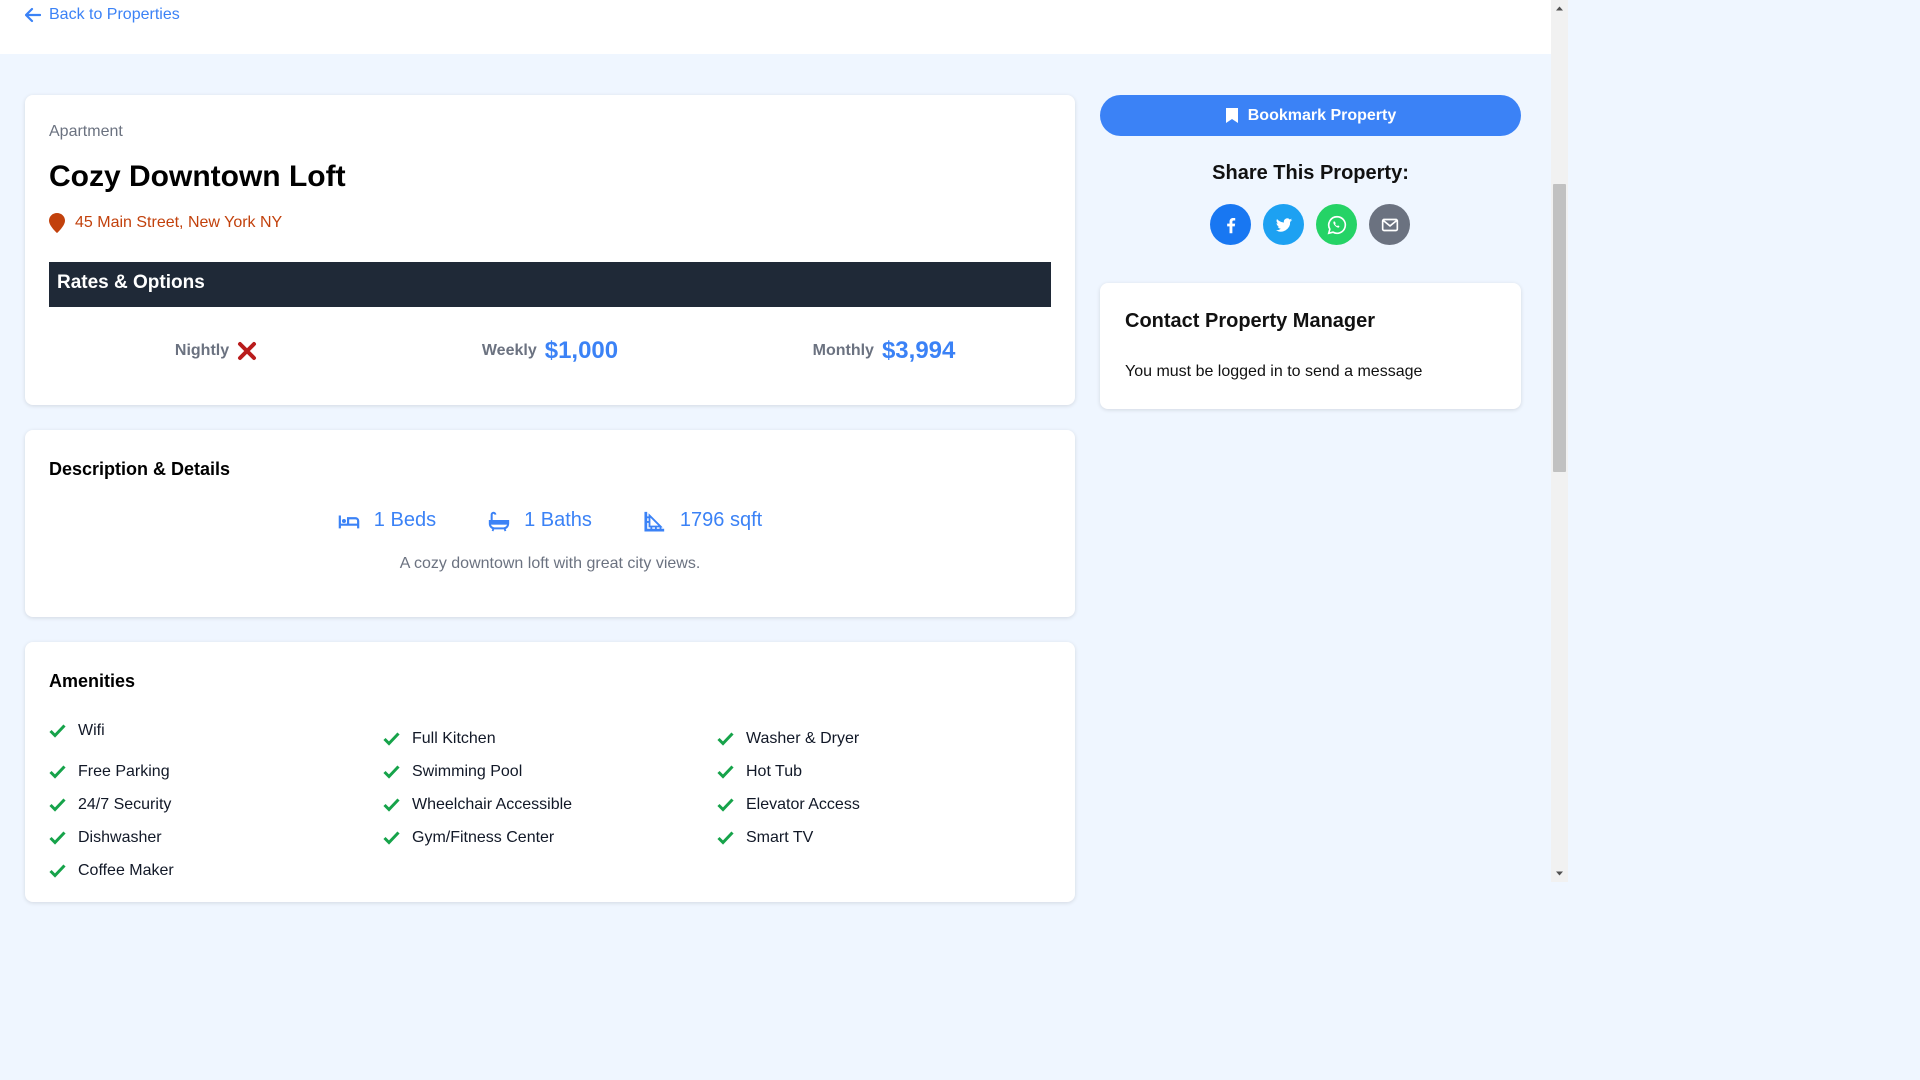  I want to click on email-icon, so click(1389, 224).